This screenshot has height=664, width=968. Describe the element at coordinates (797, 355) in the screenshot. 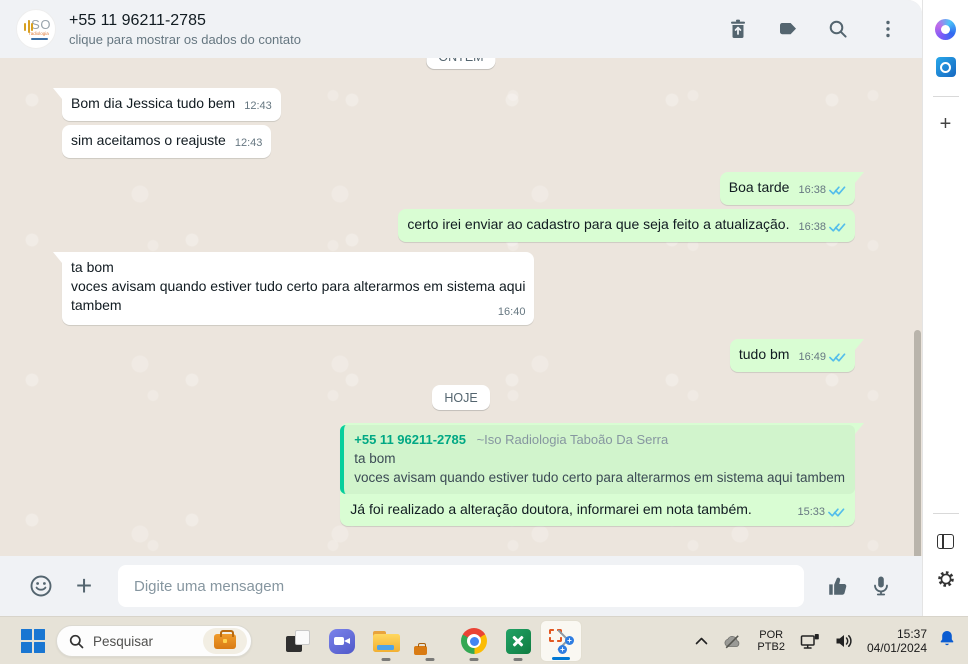

I see `message-bubble-outgoing: tudo bm 16:49` at that location.